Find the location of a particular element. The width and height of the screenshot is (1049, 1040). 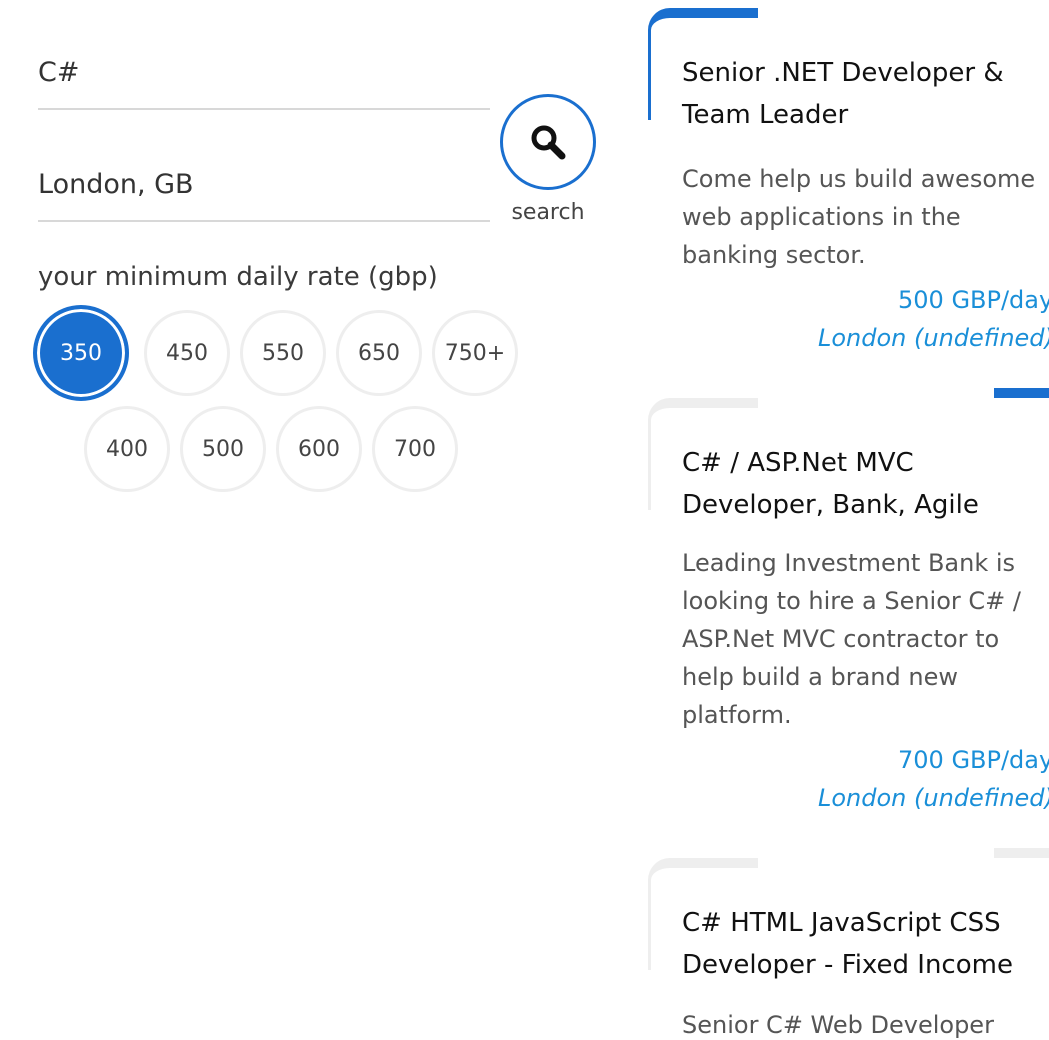

job-description-line: help build a brand new is located at coordinates (820, 677).